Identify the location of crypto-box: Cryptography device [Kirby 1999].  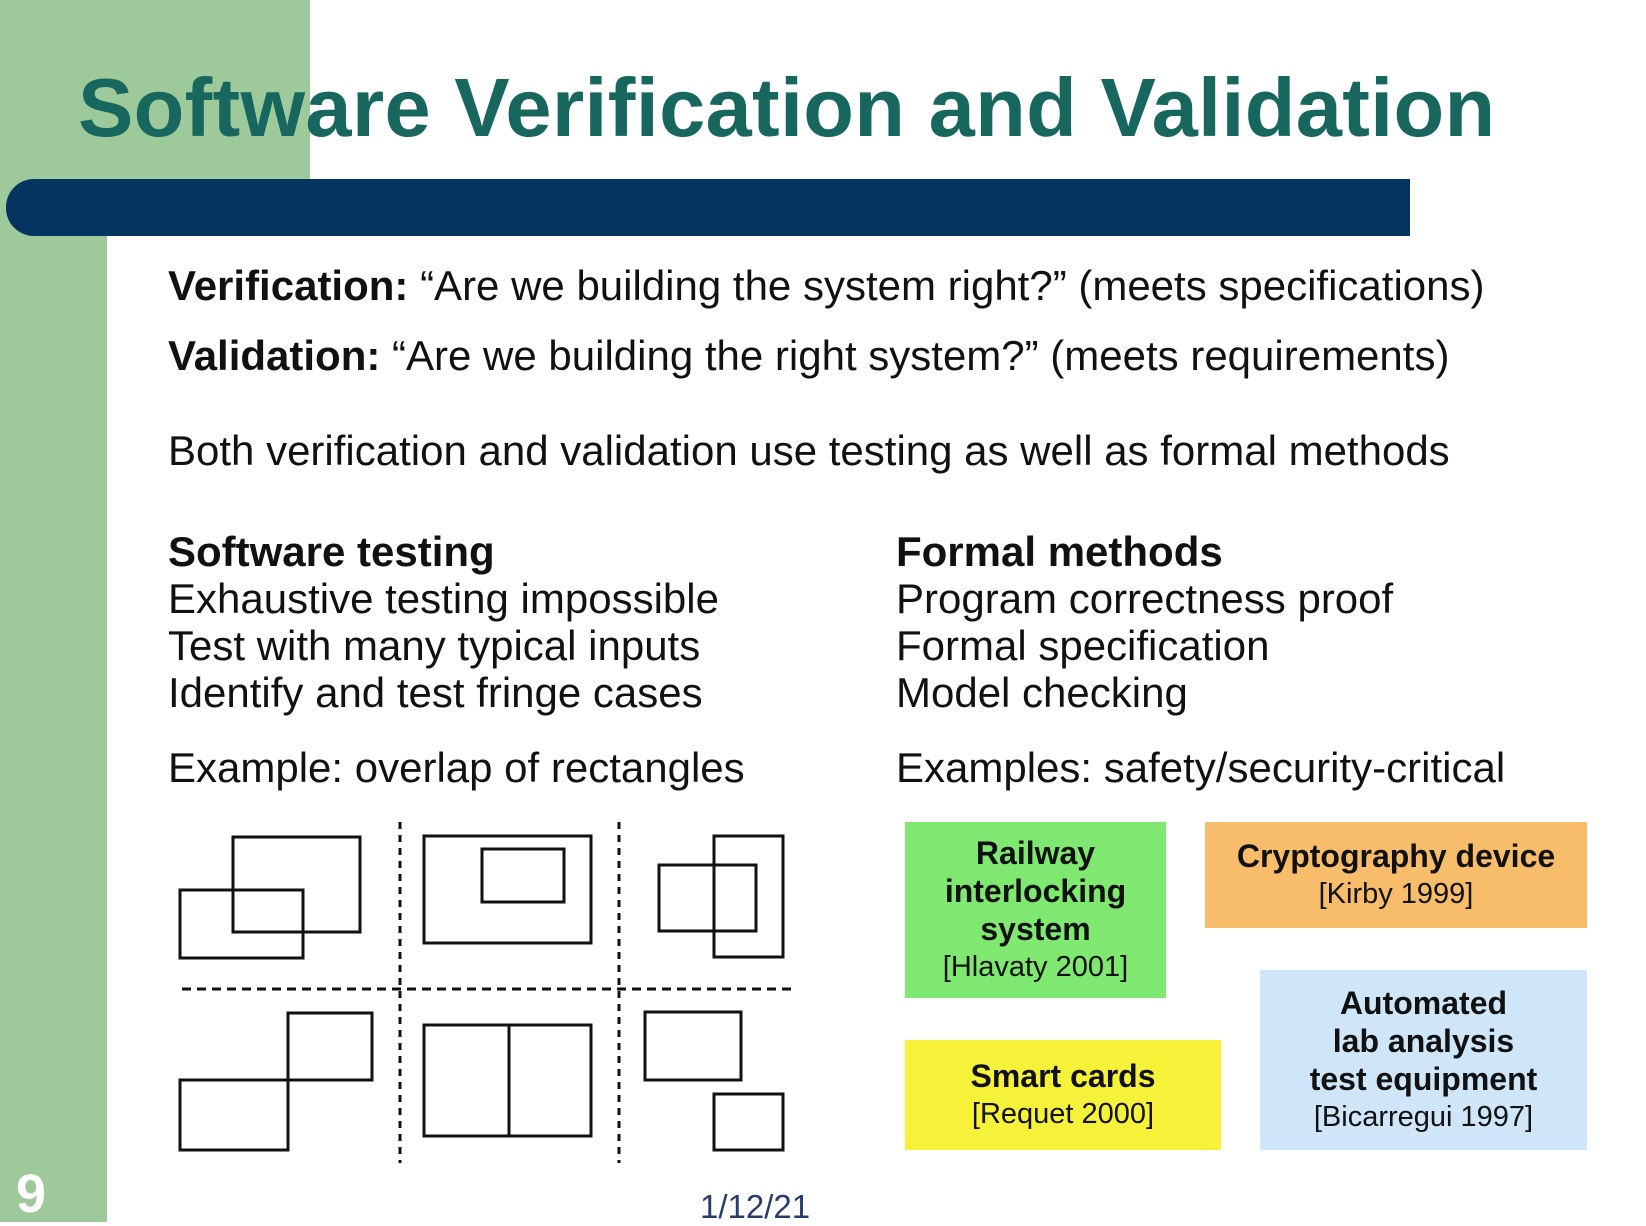
(1396, 875).